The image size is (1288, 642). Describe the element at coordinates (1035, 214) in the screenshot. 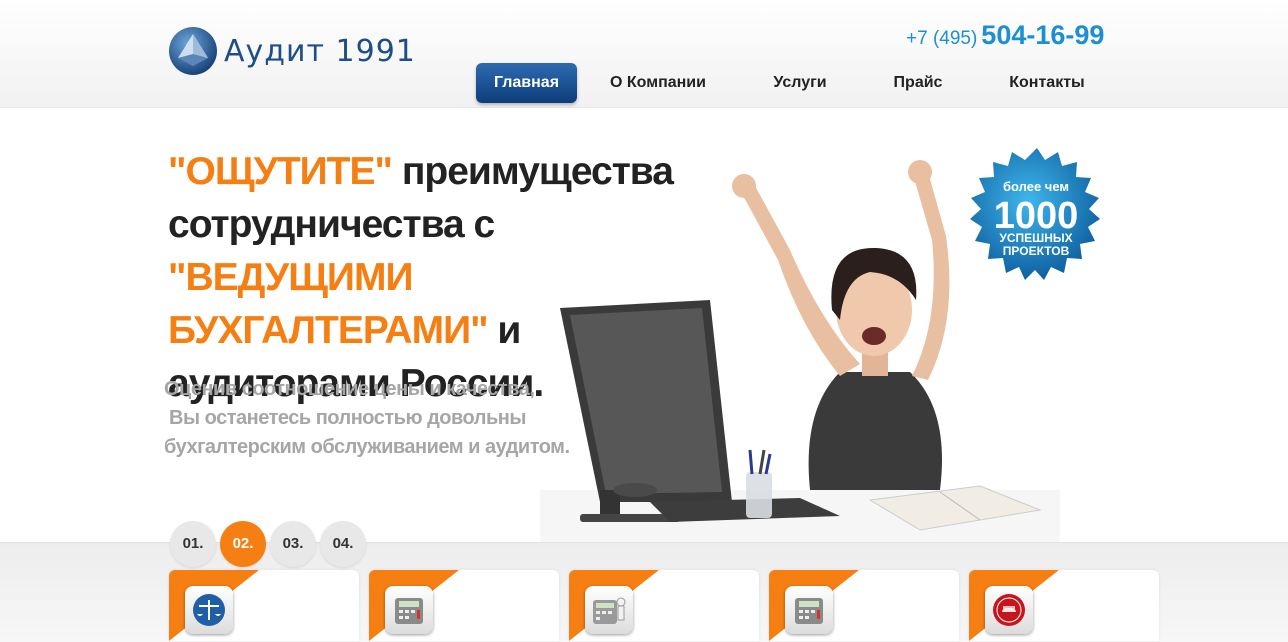

I see `projects-badge: более чем 1000 УСПЕШНЫХ ПРОЕКТОВ` at that location.